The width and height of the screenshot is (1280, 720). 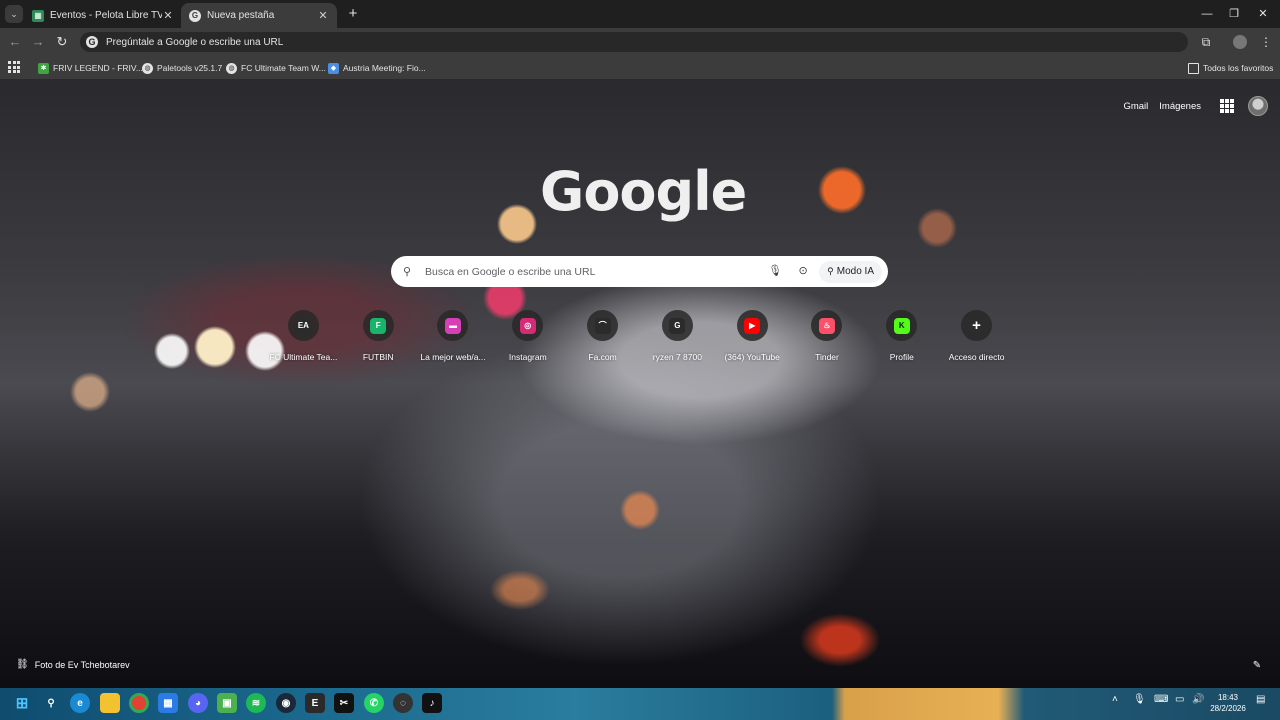 I want to click on friv-icon: ✱, so click(x=43, y=68).